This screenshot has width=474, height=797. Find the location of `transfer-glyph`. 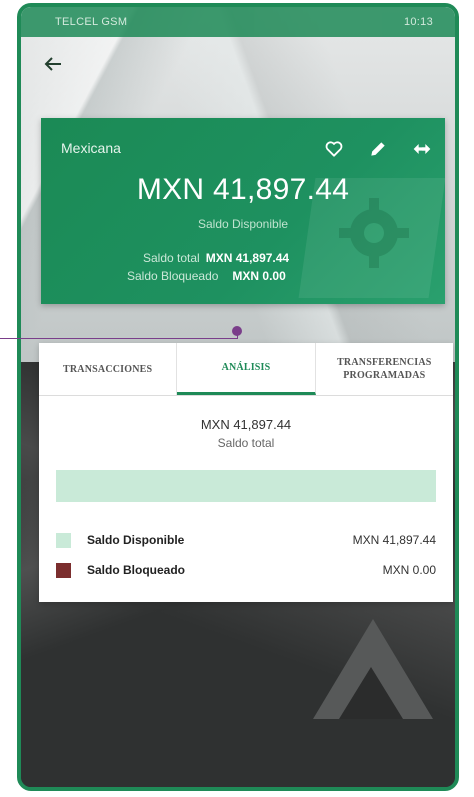

transfer-glyph is located at coordinates (422, 149).